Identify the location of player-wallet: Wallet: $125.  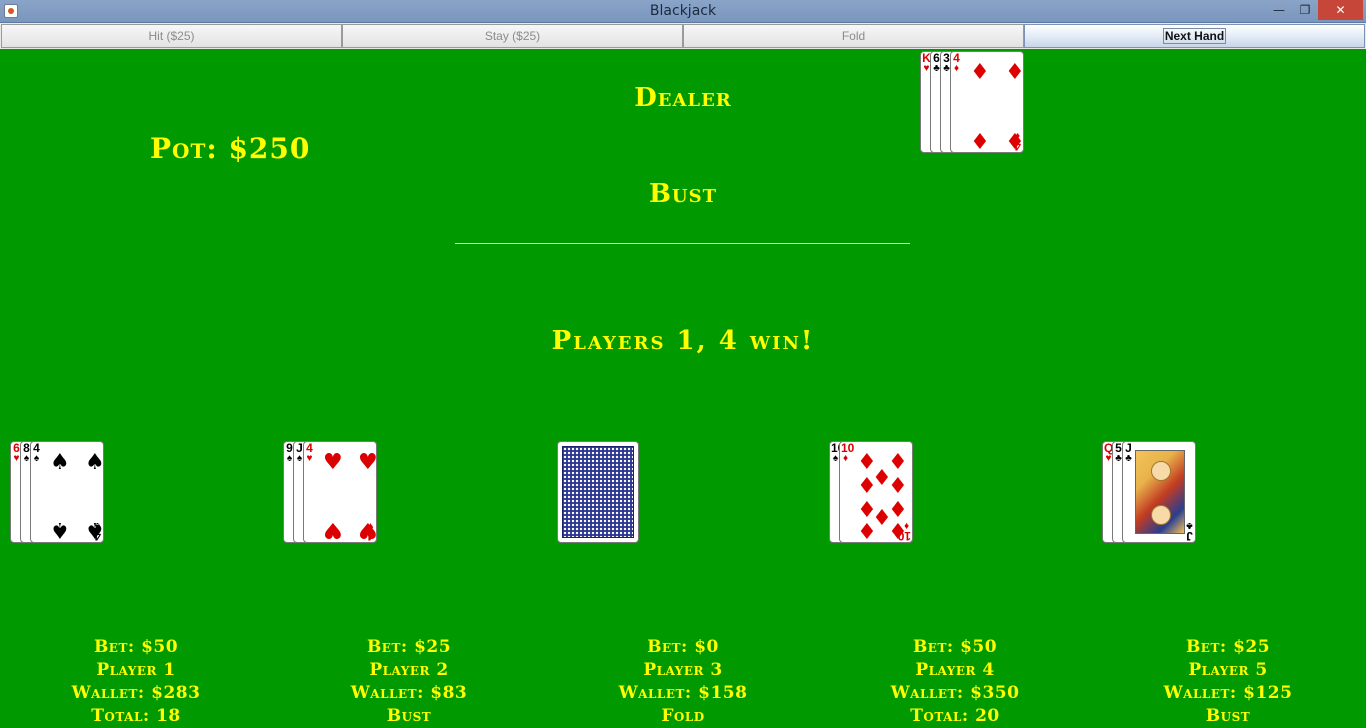
(1228, 693).